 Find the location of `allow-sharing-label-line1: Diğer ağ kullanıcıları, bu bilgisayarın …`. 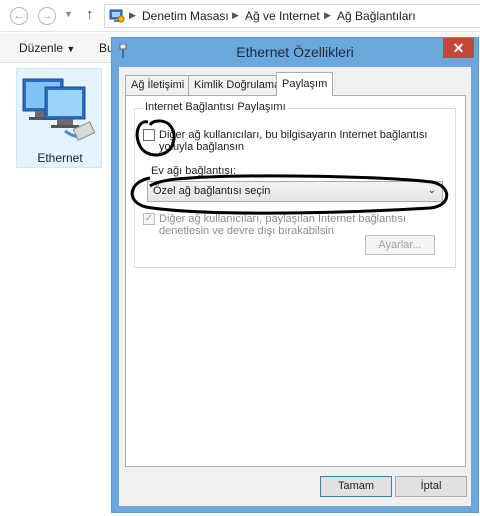

allow-sharing-label-line1: Diğer ağ kullanıcıları, bu bilgisayarın … is located at coordinates (293, 135).